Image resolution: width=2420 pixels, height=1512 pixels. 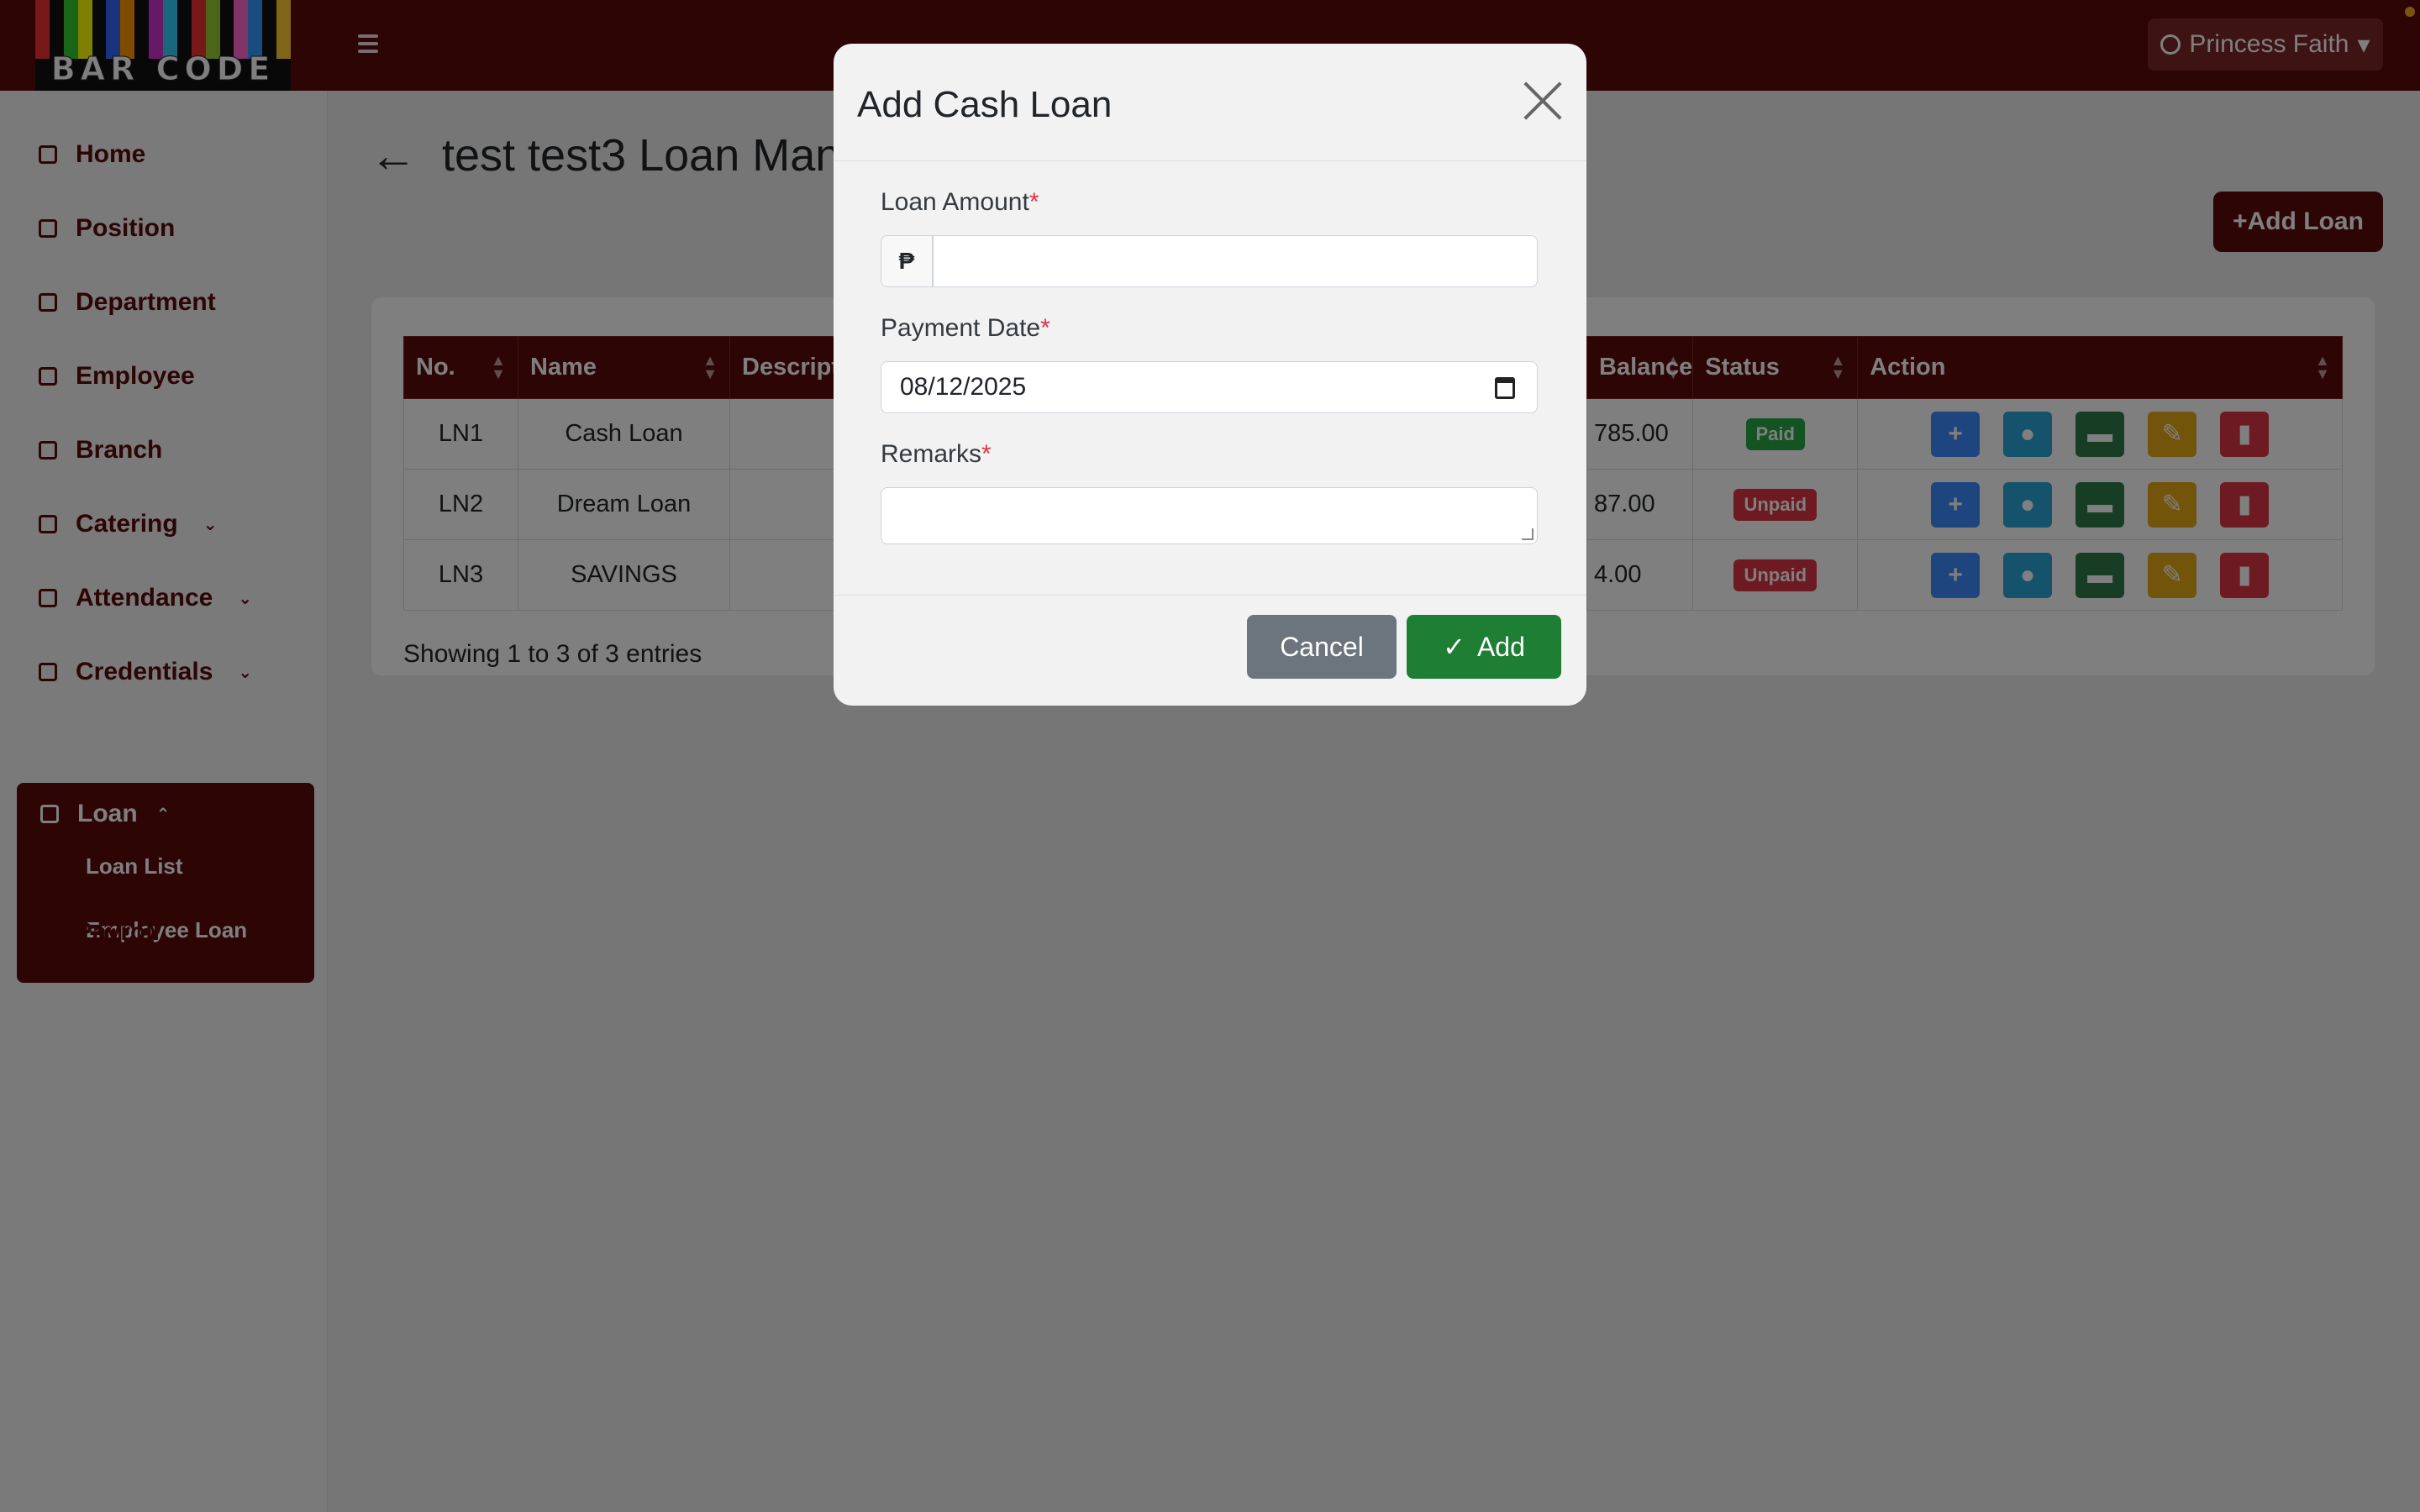 I want to click on check-icon: ✓, so click(x=1454, y=647).